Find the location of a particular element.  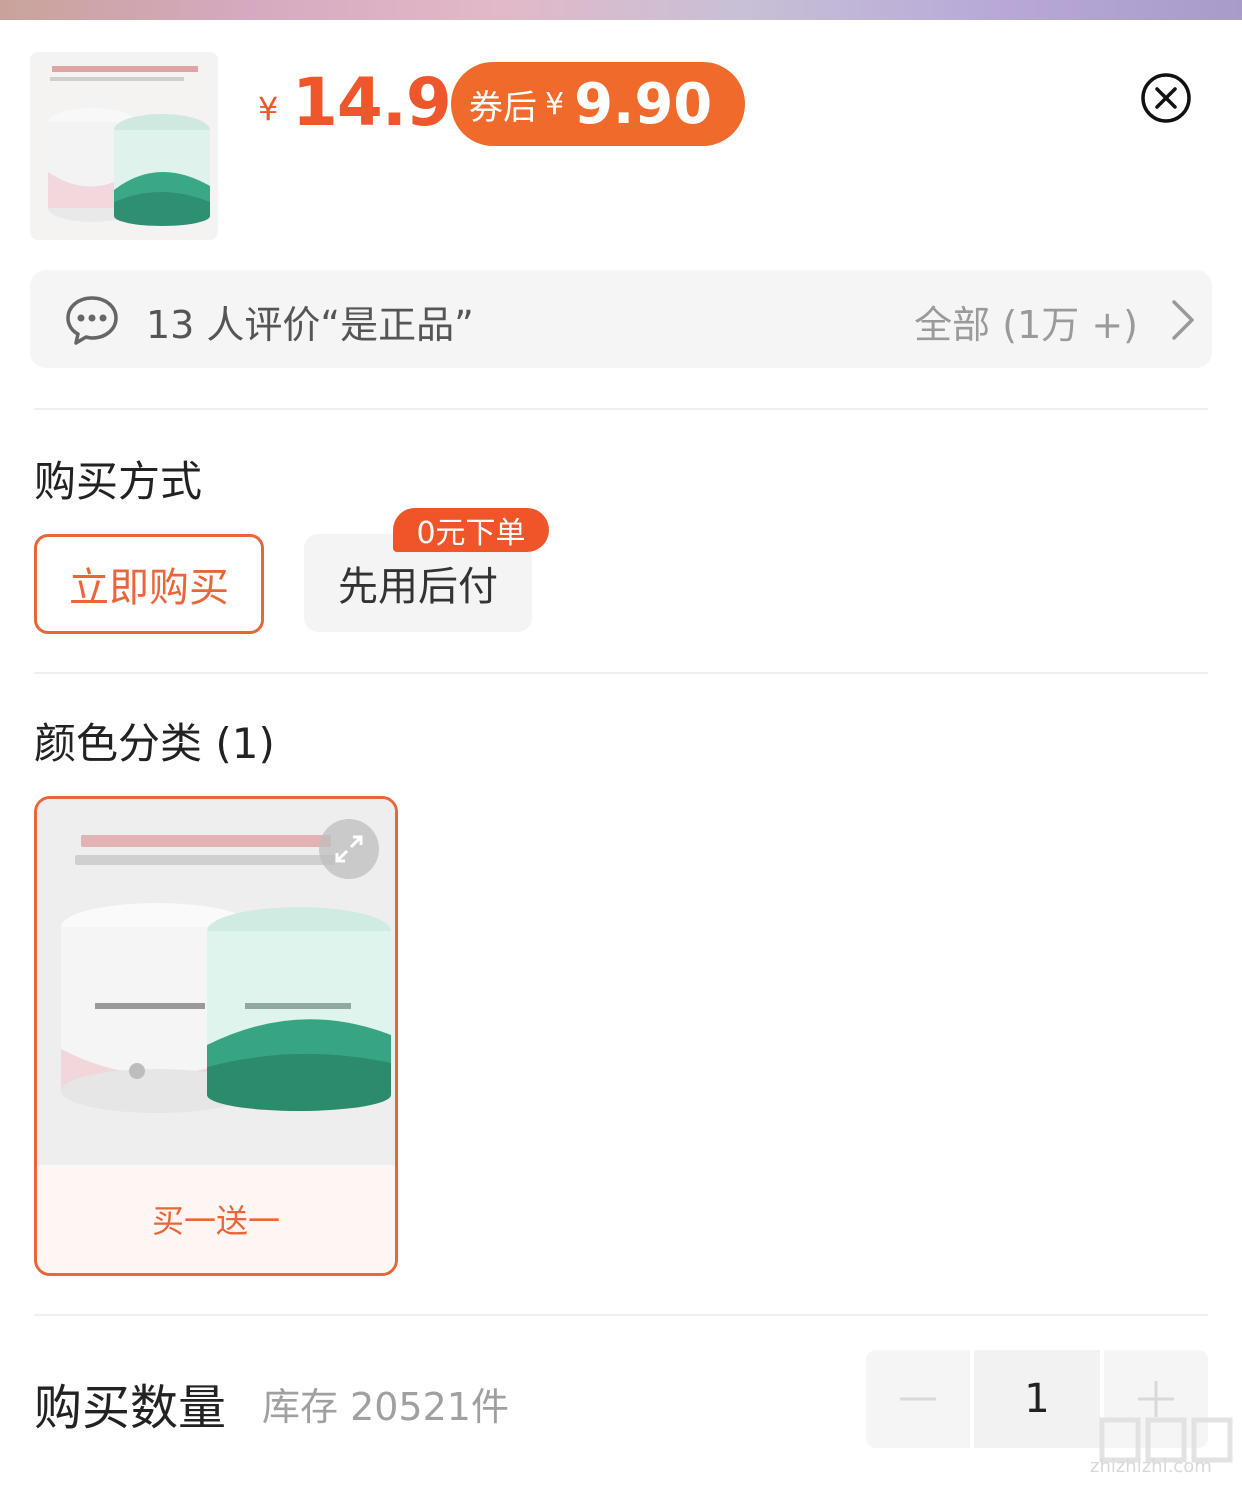

close-circle-icon is located at coordinates (1166, 98).